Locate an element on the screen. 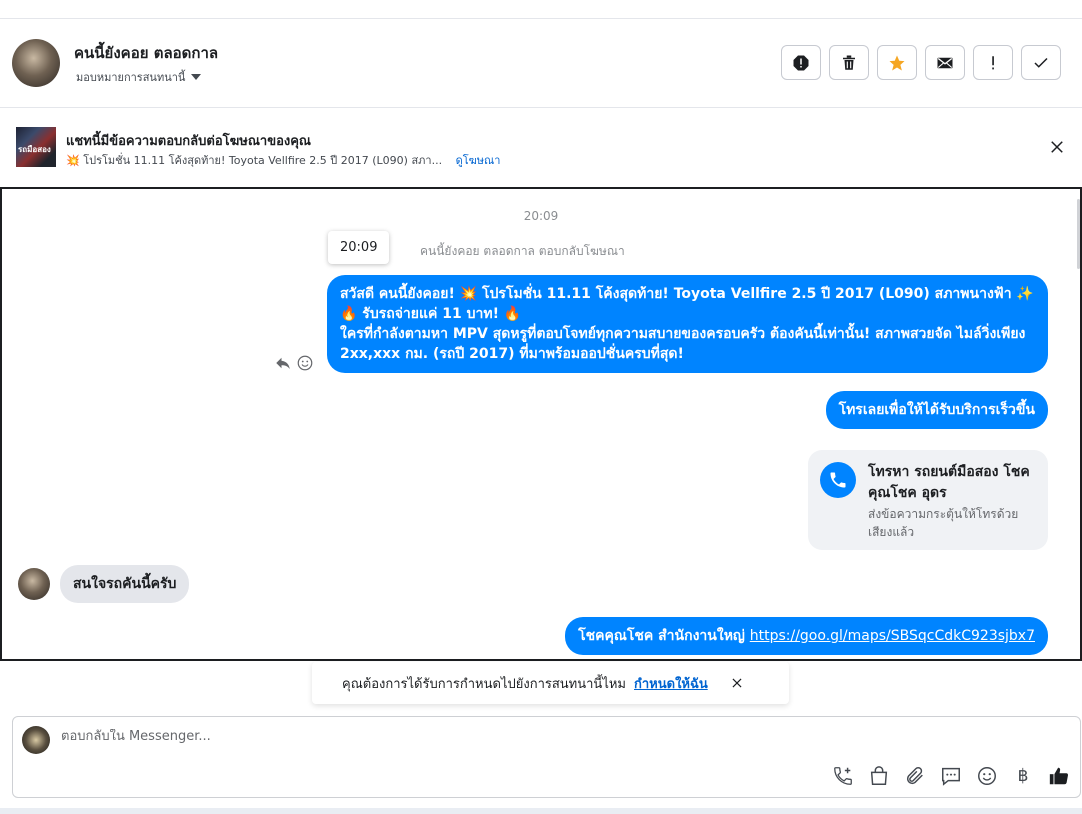 This screenshot has width=1082, height=814. contact-avatar is located at coordinates (36, 63).